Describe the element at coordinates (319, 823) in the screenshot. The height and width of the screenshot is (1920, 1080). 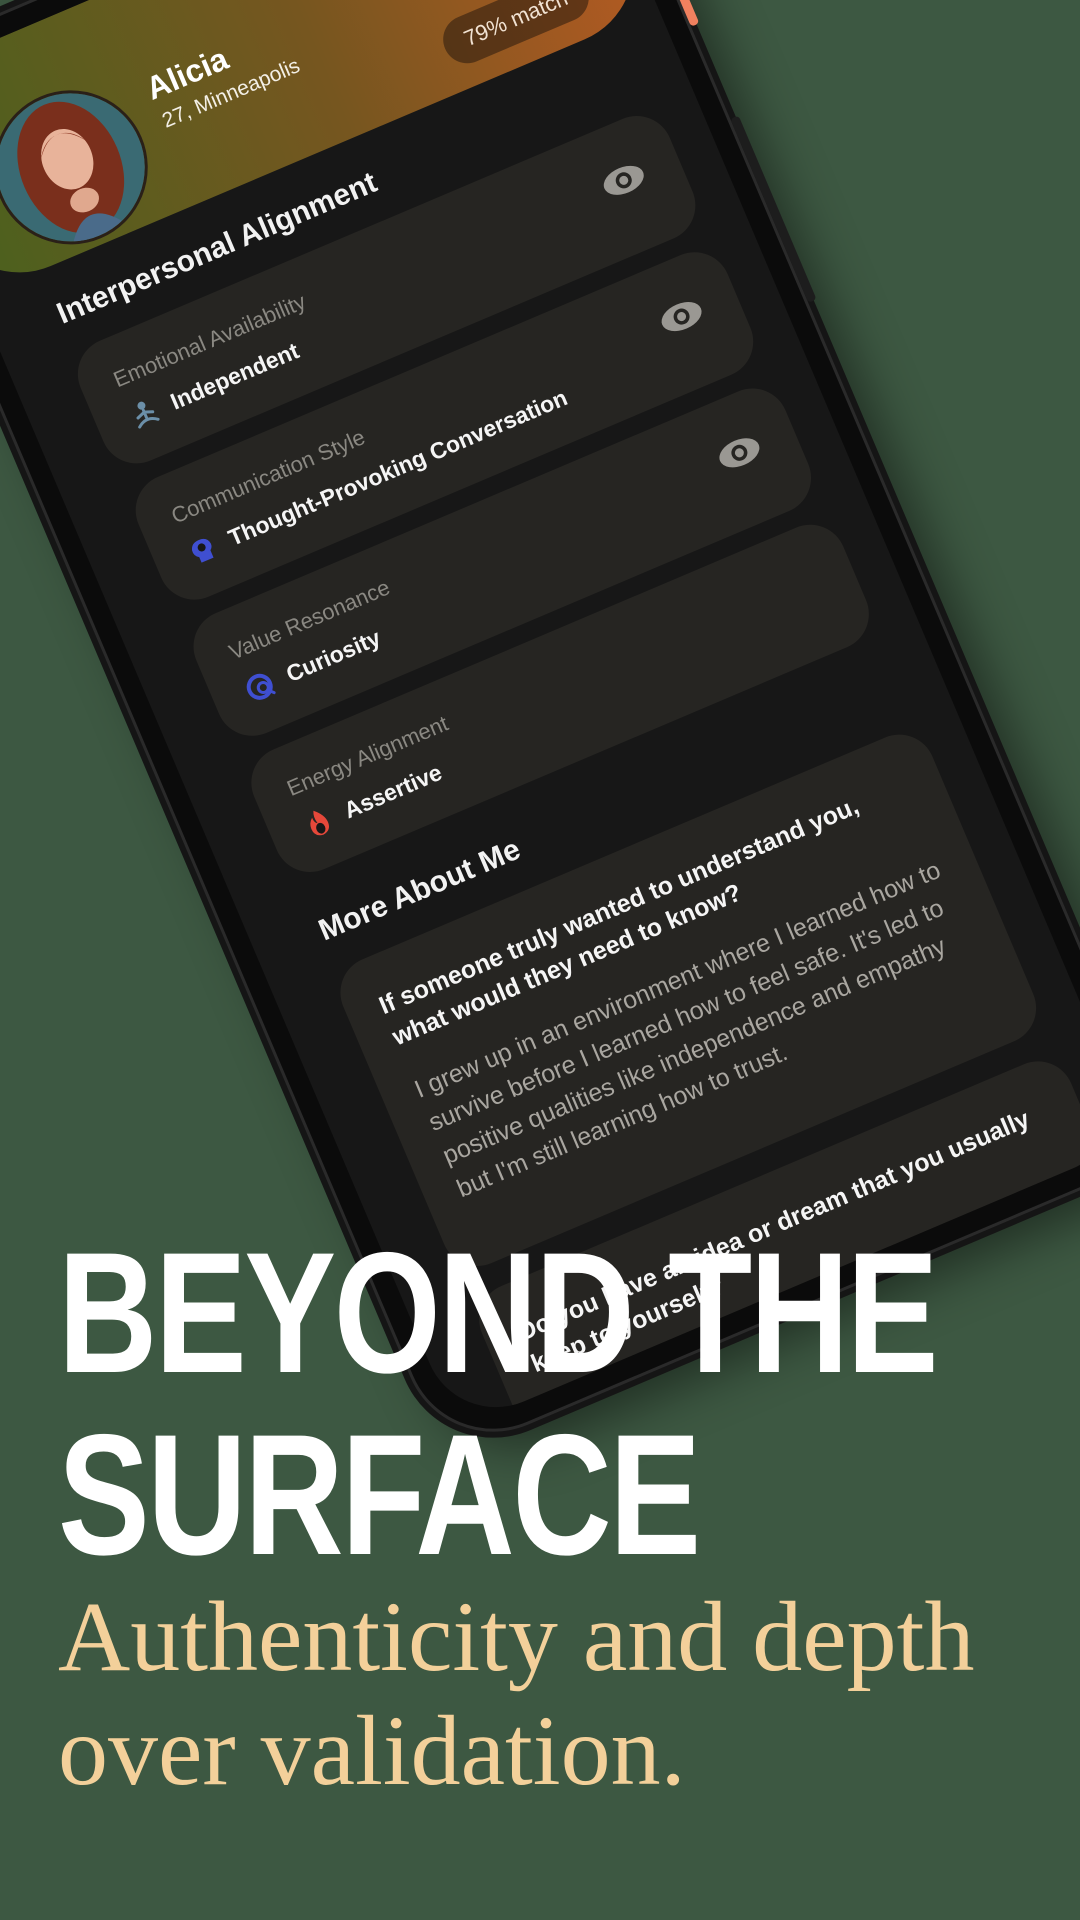
I see `flame-icon` at that location.